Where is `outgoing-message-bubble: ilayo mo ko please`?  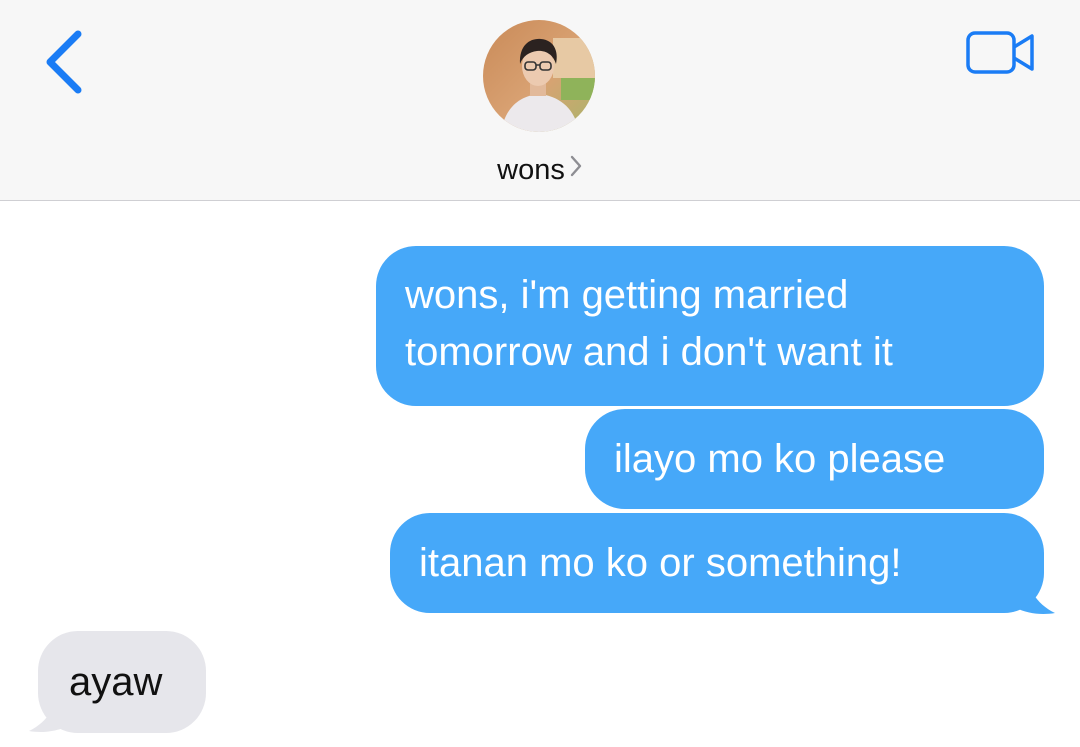
outgoing-message-bubble: ilayo mo ko please is located at coordinates (814, 459).